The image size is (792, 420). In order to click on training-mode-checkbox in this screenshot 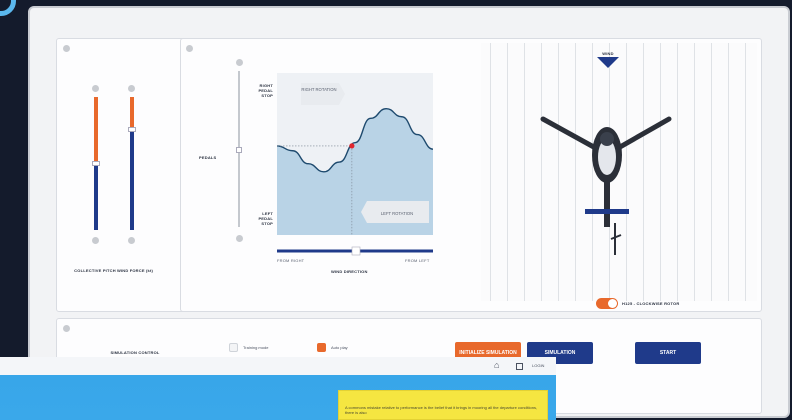, I will do `click(233, 347)`.